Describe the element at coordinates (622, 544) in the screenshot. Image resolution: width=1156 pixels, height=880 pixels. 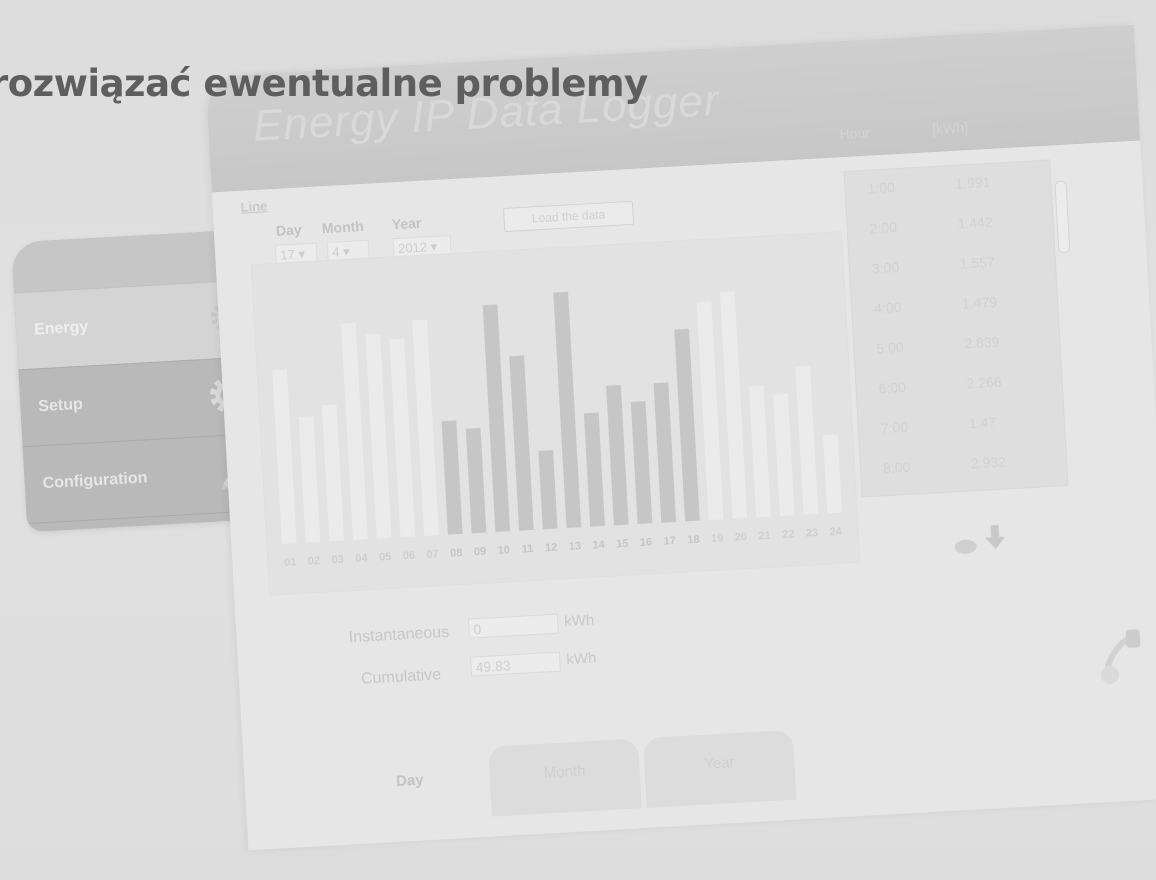
I see `x-tick-label: 15` at that location.